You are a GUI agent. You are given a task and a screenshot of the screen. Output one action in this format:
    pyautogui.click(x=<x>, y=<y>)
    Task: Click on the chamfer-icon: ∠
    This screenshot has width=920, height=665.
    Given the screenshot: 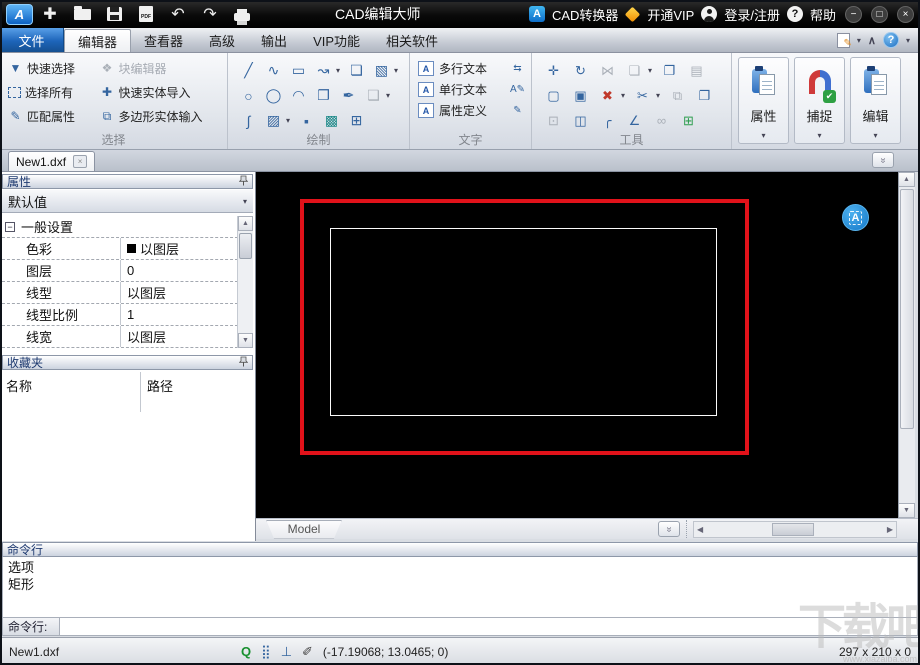 What is the action you would take?
    pyautogui.click(x=634, y=120)
    